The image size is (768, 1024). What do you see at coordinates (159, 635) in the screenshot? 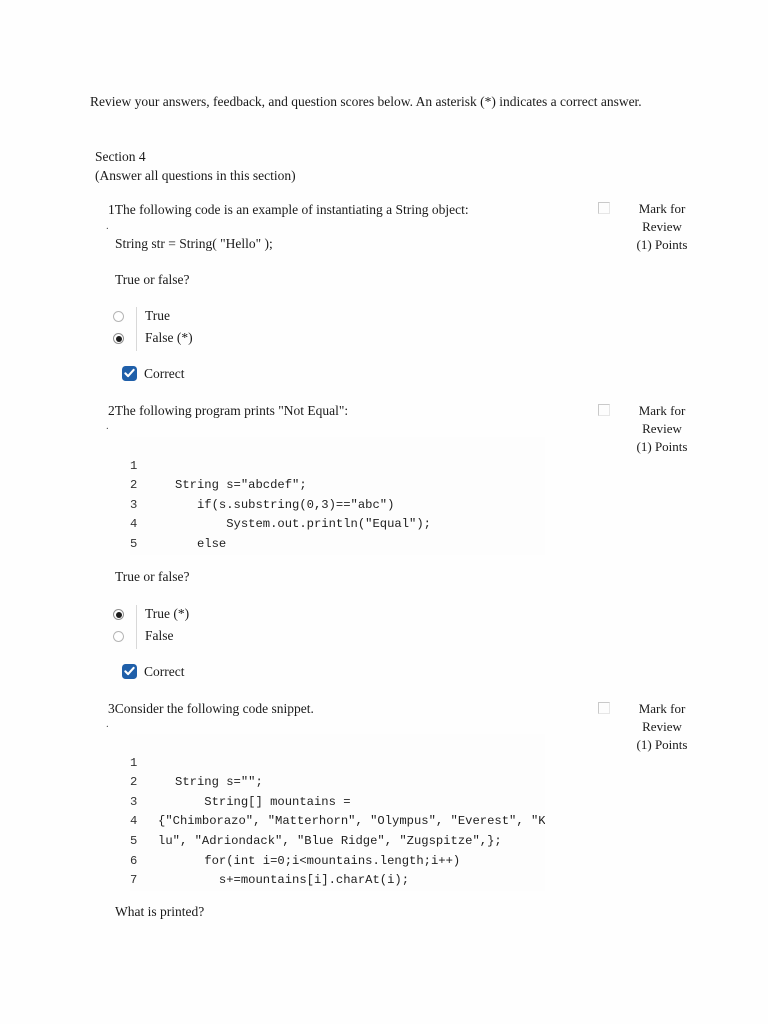
I see `option-label: False` at bounding box center [159, 635].